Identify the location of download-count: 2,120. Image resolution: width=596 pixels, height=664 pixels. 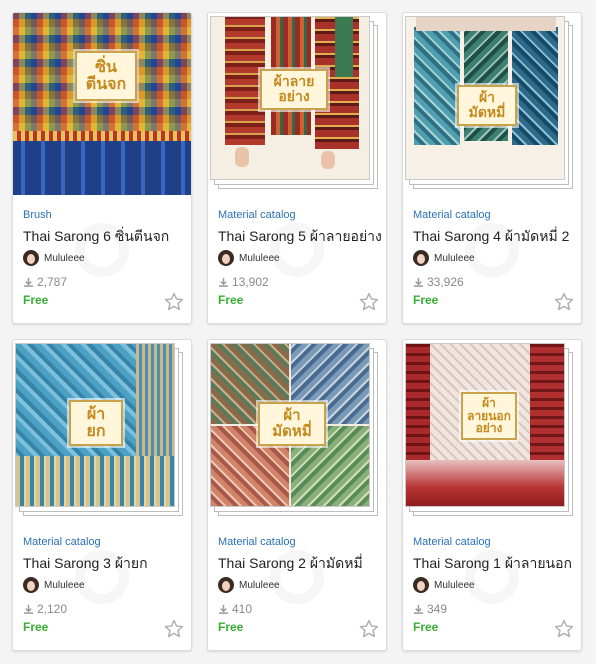
(45, 609).